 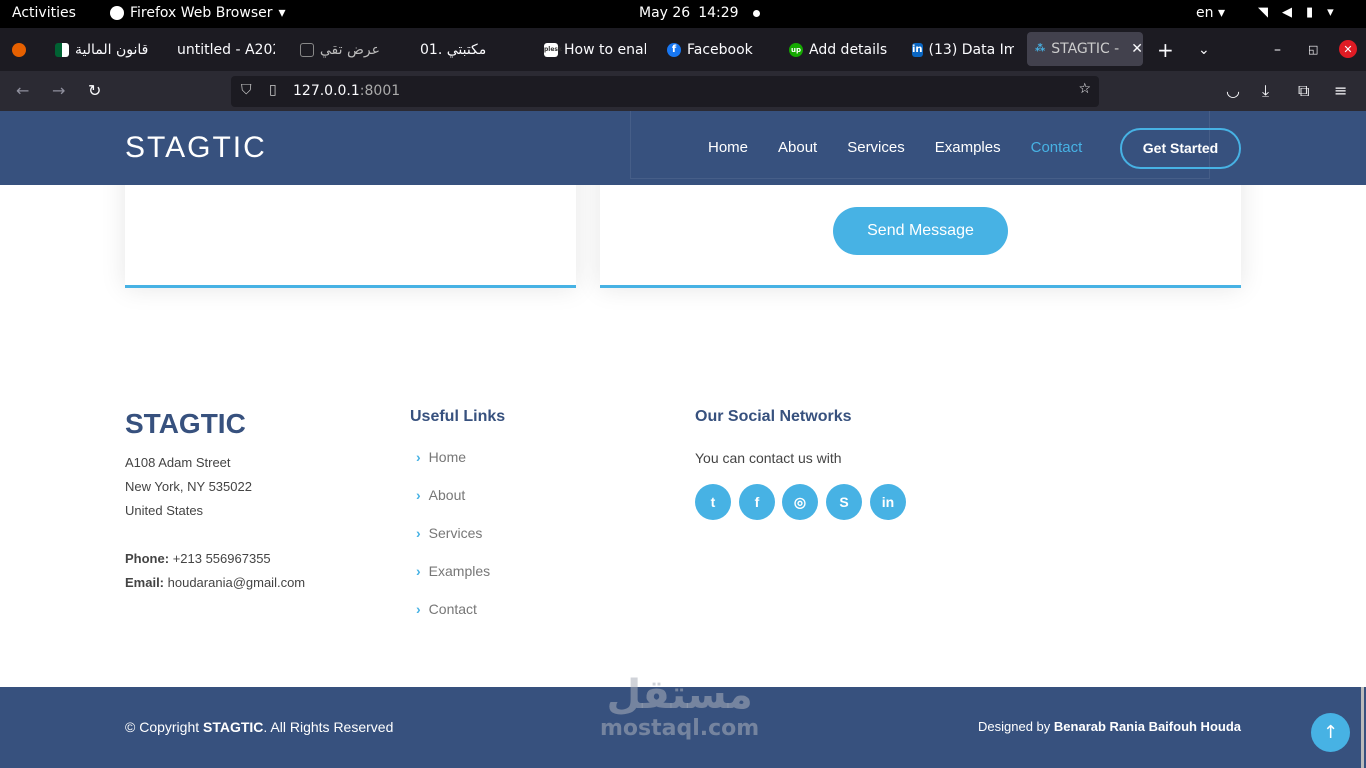 I want to click on tab-item: up Add details, so click(x=841, y=49).